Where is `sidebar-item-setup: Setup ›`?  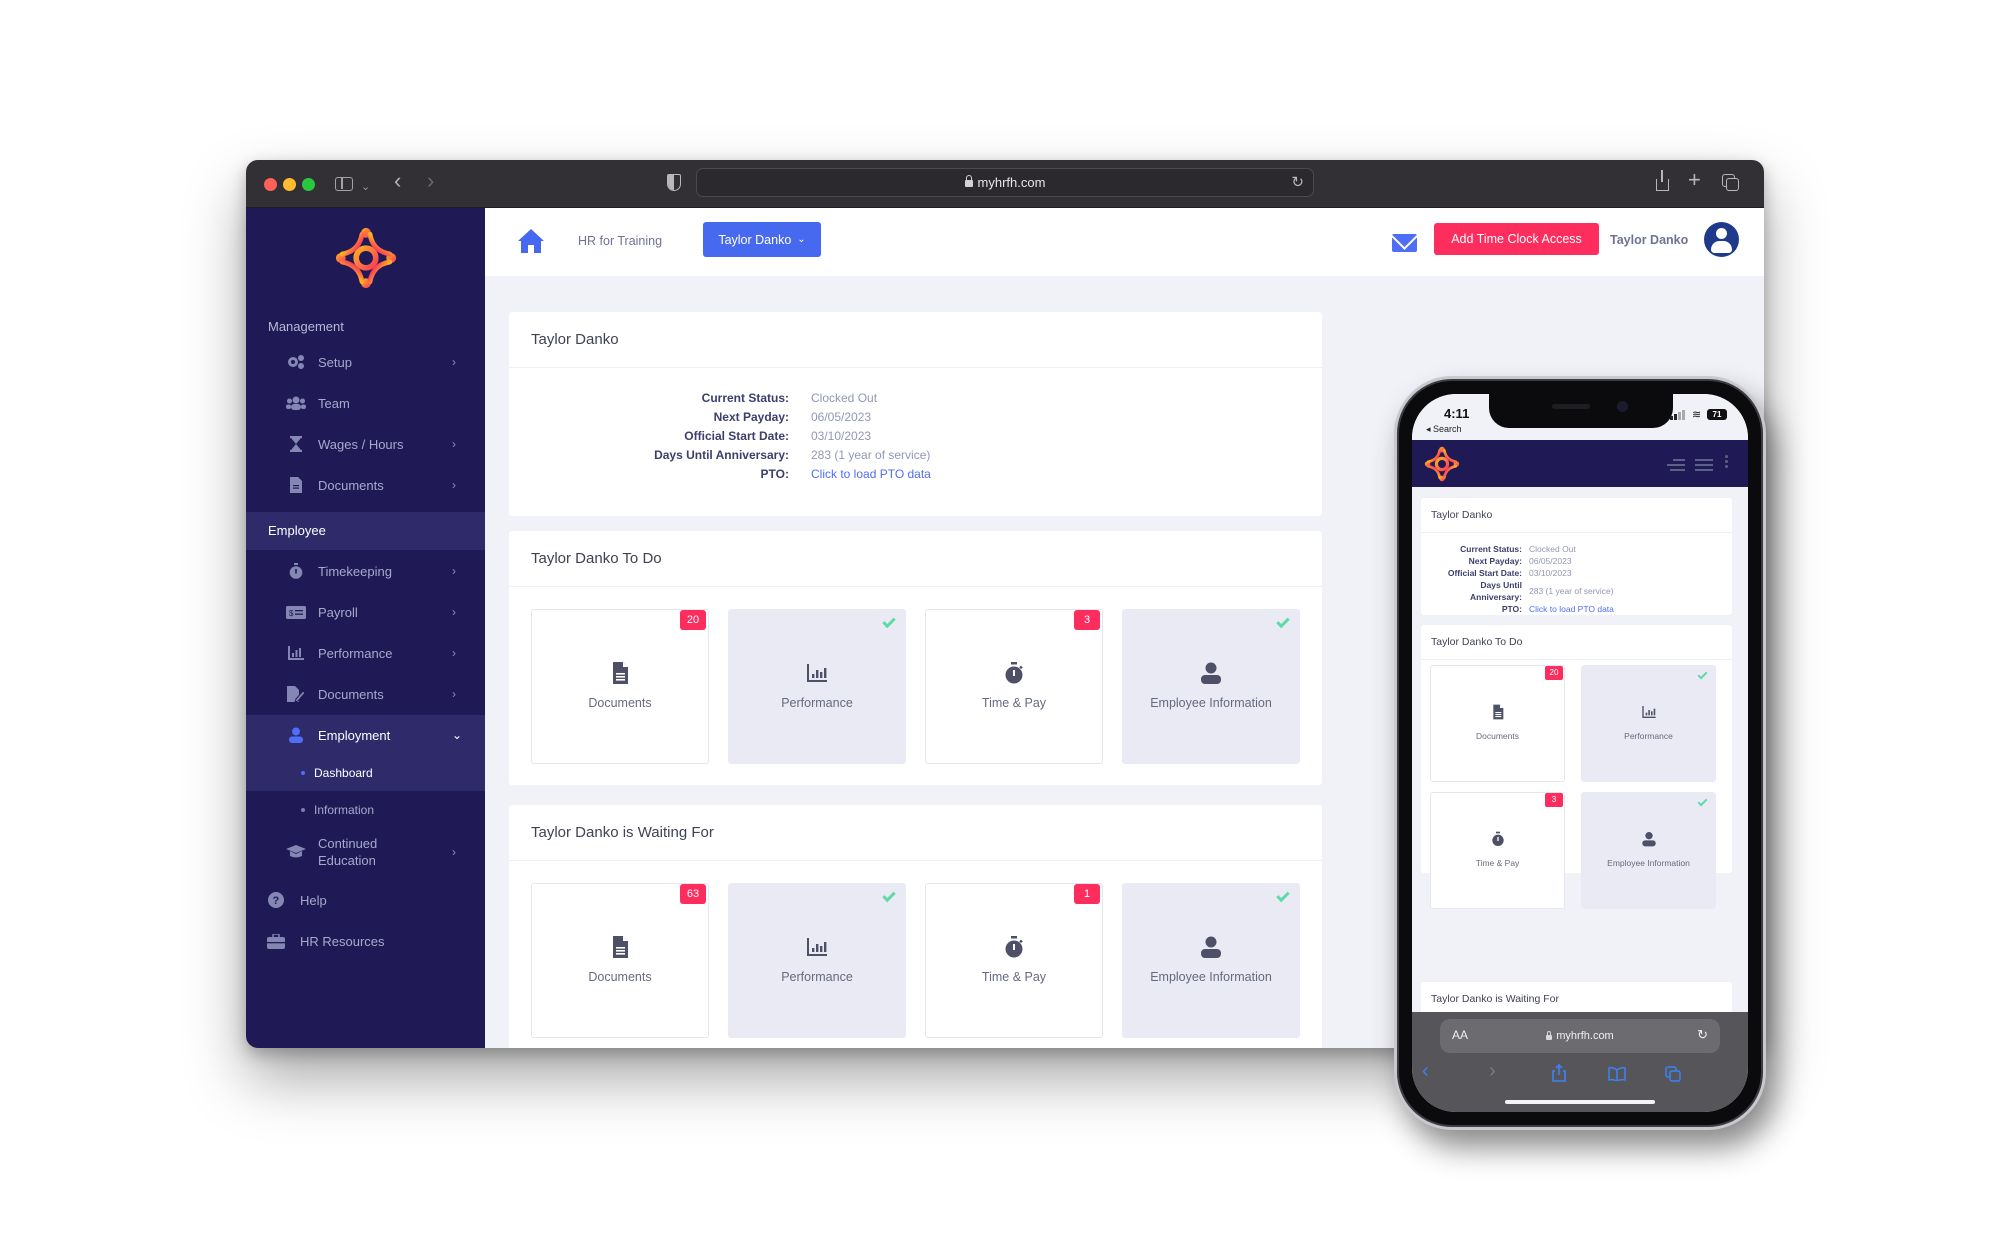 sidebar-item-setup: Setup › is located at coordinates (365, 362).